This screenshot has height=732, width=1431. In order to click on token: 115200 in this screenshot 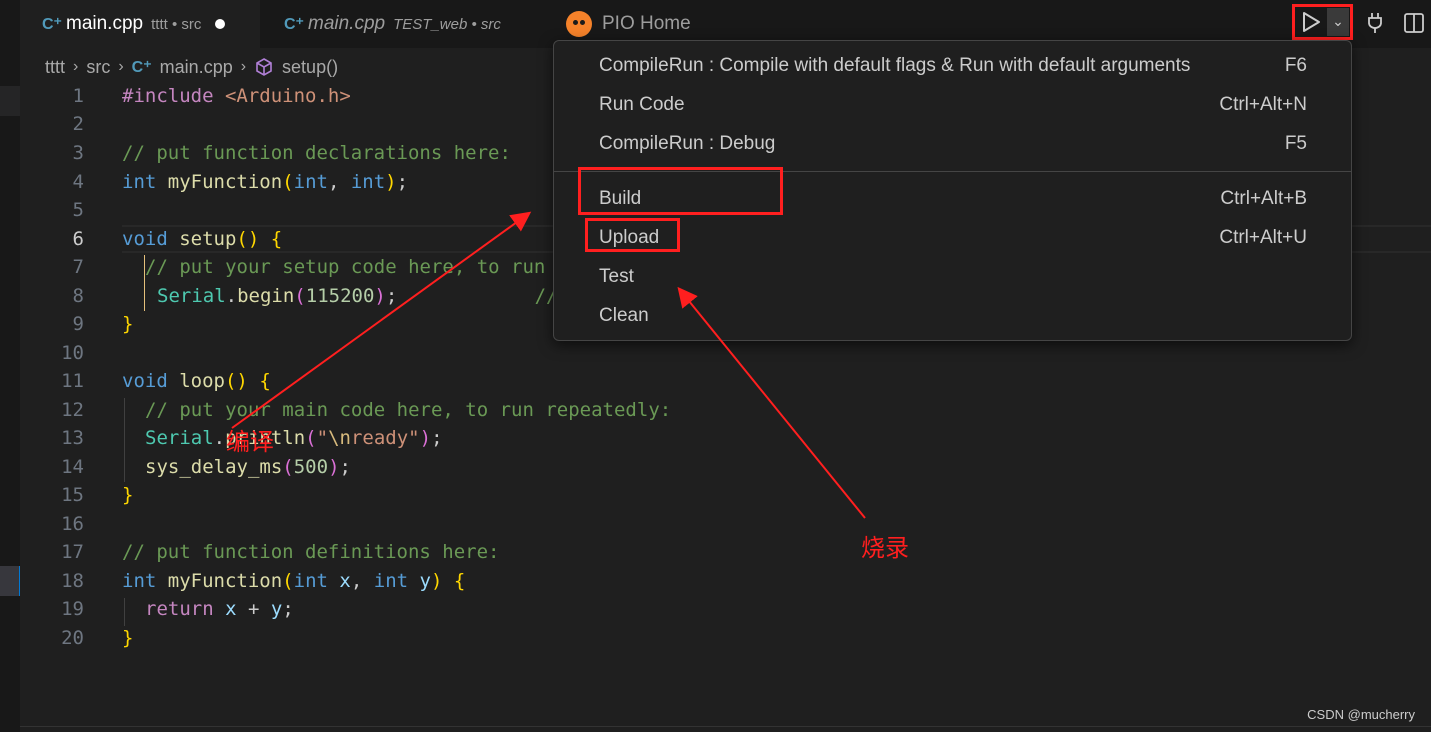, I will do `click(340, 296)`.